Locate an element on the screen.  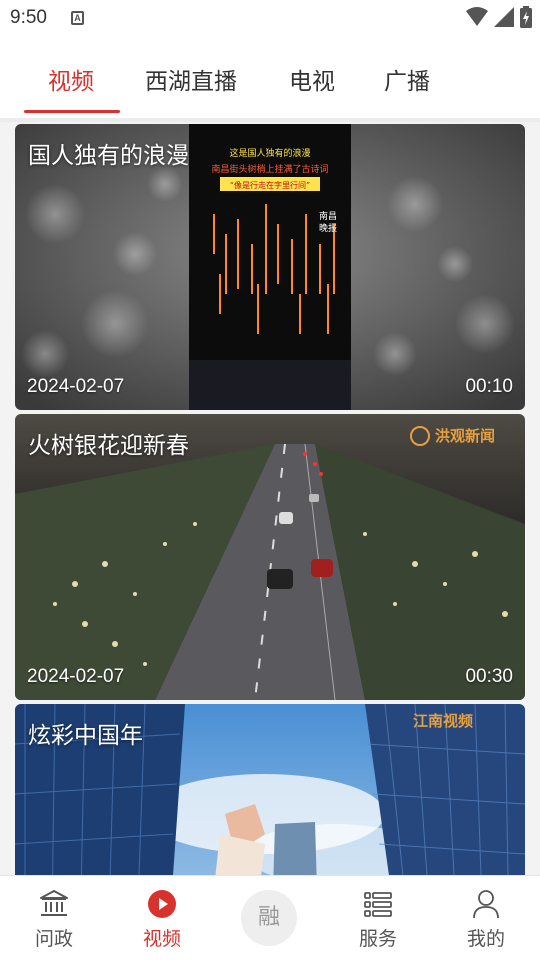
nav-item-rong: 融 is located at coordinates (270, 918).